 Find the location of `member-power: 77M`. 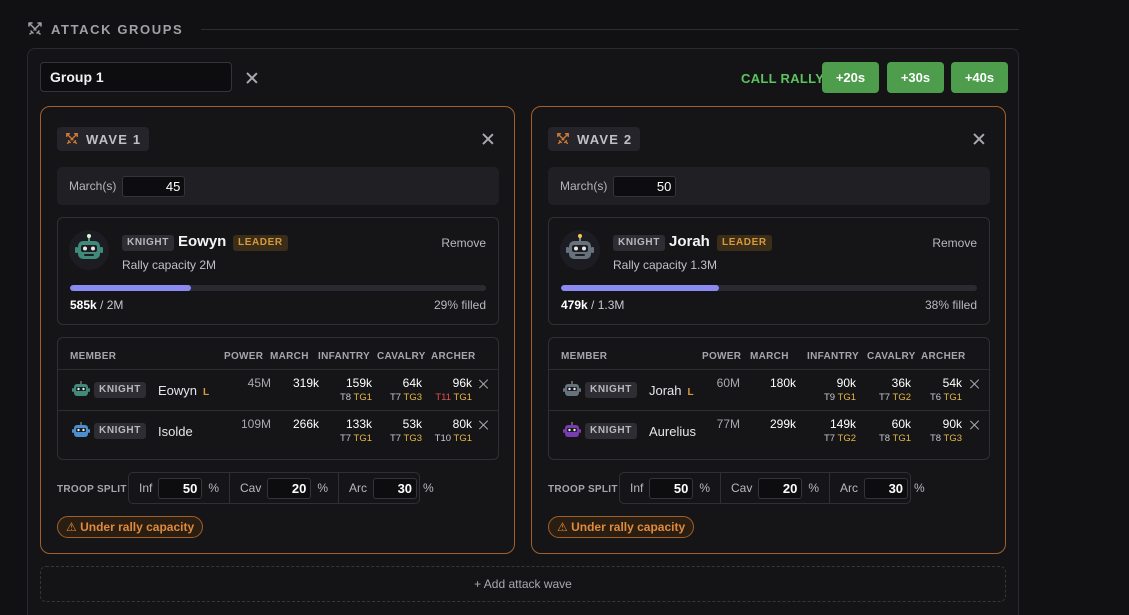

member-power: 77M is located at coordinates (728, 424).